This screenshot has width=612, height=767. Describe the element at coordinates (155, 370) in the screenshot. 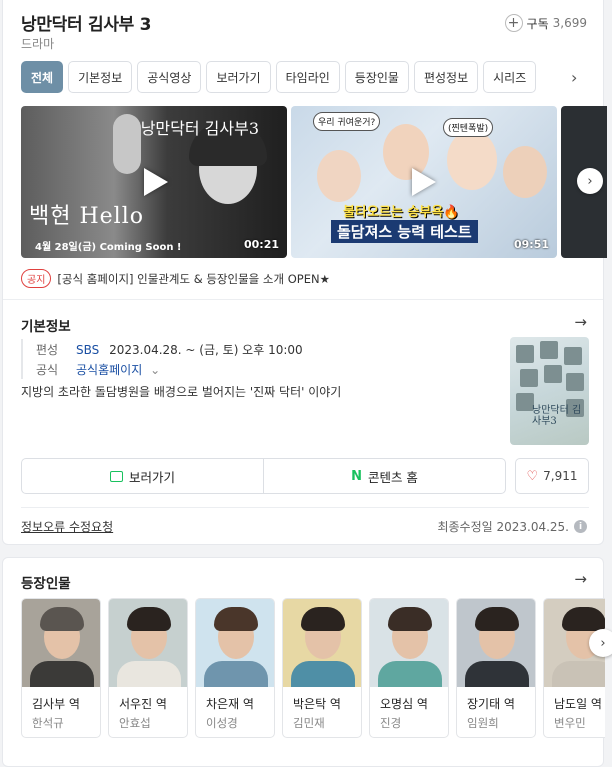

I see `chevron-down-icon: ⌄` at that location.